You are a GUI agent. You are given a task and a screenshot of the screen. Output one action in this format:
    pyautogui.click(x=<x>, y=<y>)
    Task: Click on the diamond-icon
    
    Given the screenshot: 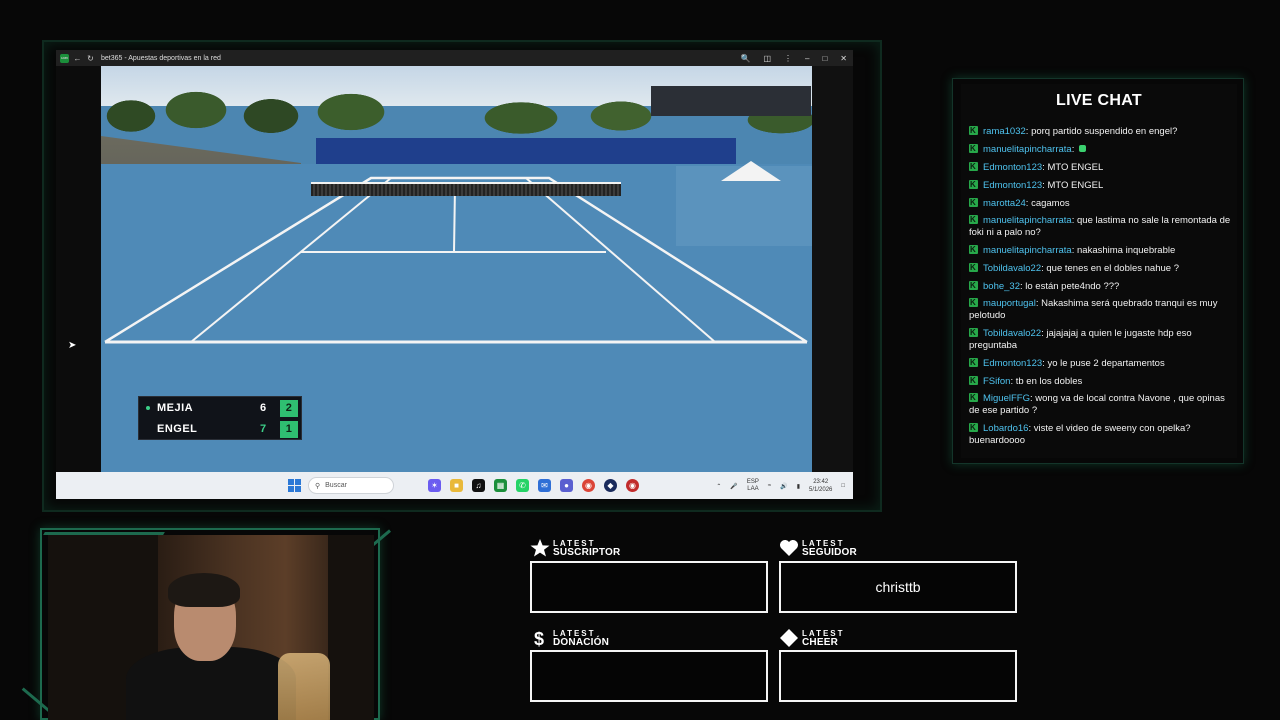 What is the action you would take?
    pyautogui.click(x=789, y=638)
    